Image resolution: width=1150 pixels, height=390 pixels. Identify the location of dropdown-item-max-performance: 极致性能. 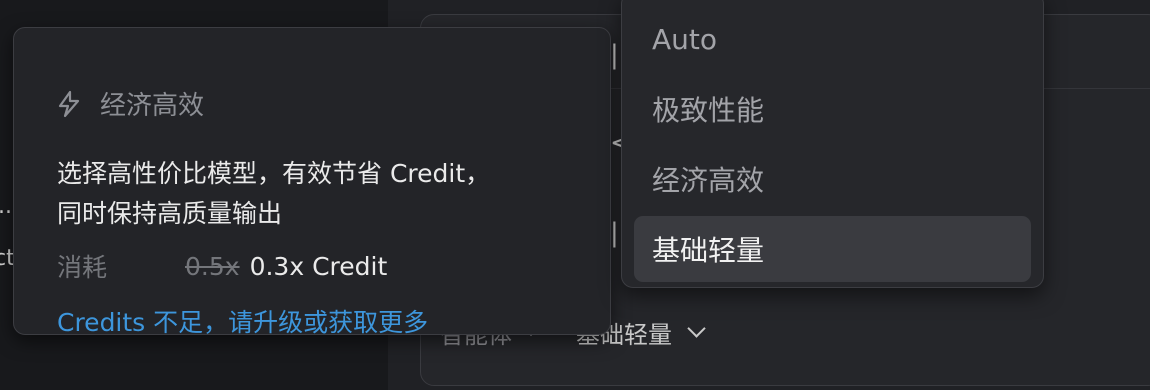
(832, 109).